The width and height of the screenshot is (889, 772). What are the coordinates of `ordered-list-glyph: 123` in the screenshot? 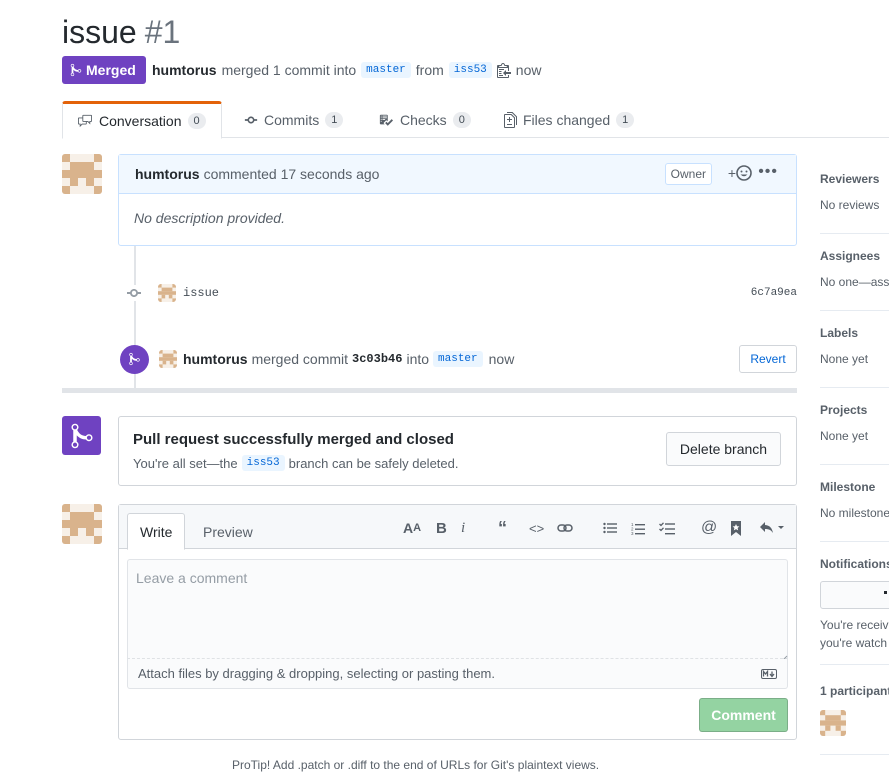 It's located at (638, 528).